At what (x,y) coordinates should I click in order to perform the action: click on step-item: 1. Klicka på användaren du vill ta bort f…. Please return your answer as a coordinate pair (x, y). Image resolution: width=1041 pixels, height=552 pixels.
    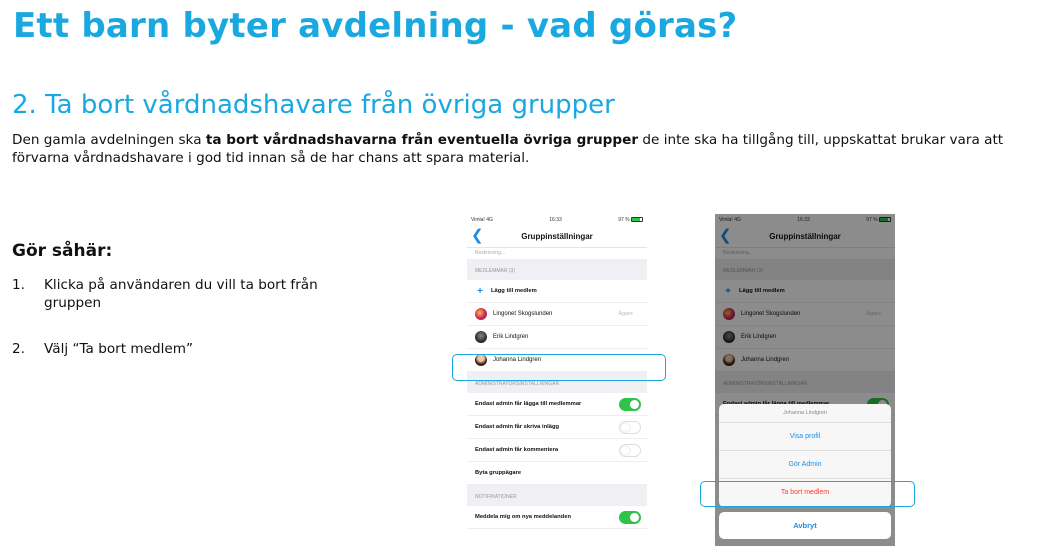
    Looking at the image, I should click on (192, 294).